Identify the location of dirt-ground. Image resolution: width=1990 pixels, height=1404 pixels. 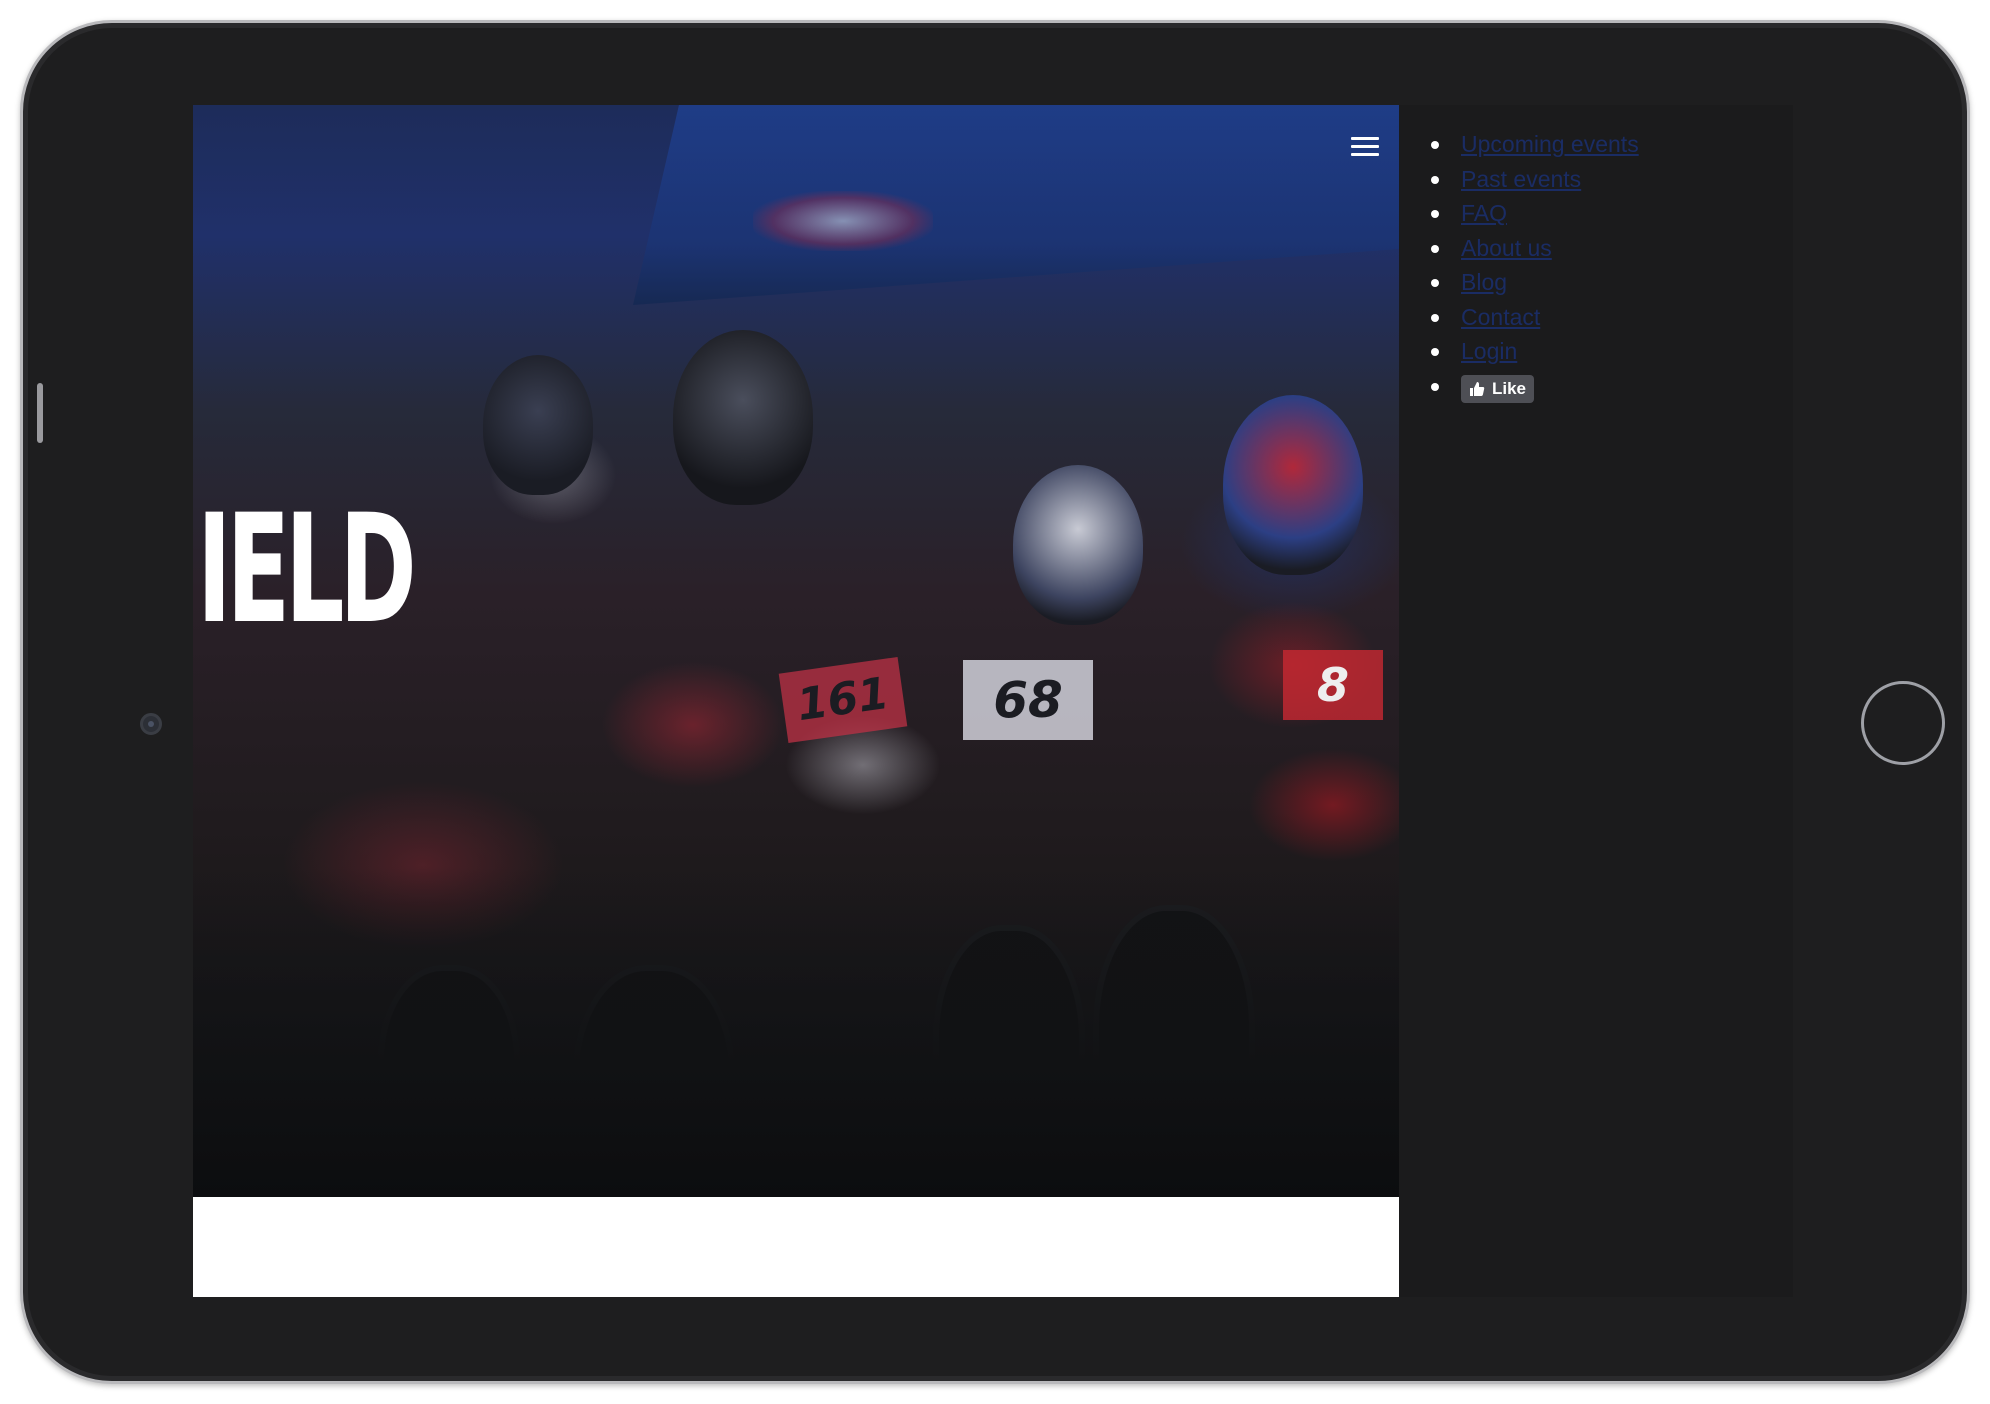
(796, 1032).